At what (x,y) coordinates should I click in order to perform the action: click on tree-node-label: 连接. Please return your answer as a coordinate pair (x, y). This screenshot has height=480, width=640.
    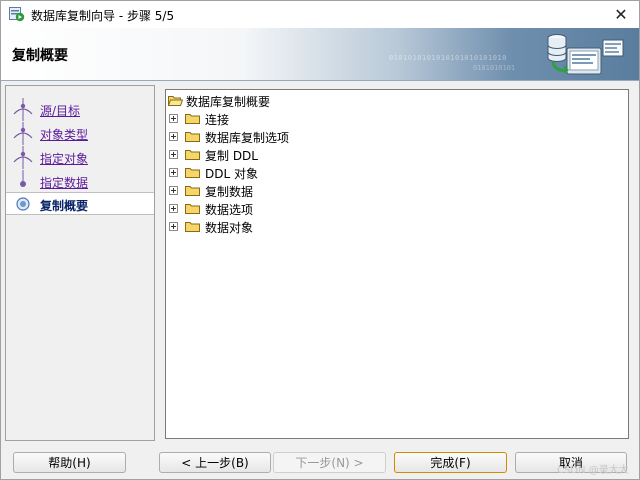
    Looking at the image, I should click on (217, 120).